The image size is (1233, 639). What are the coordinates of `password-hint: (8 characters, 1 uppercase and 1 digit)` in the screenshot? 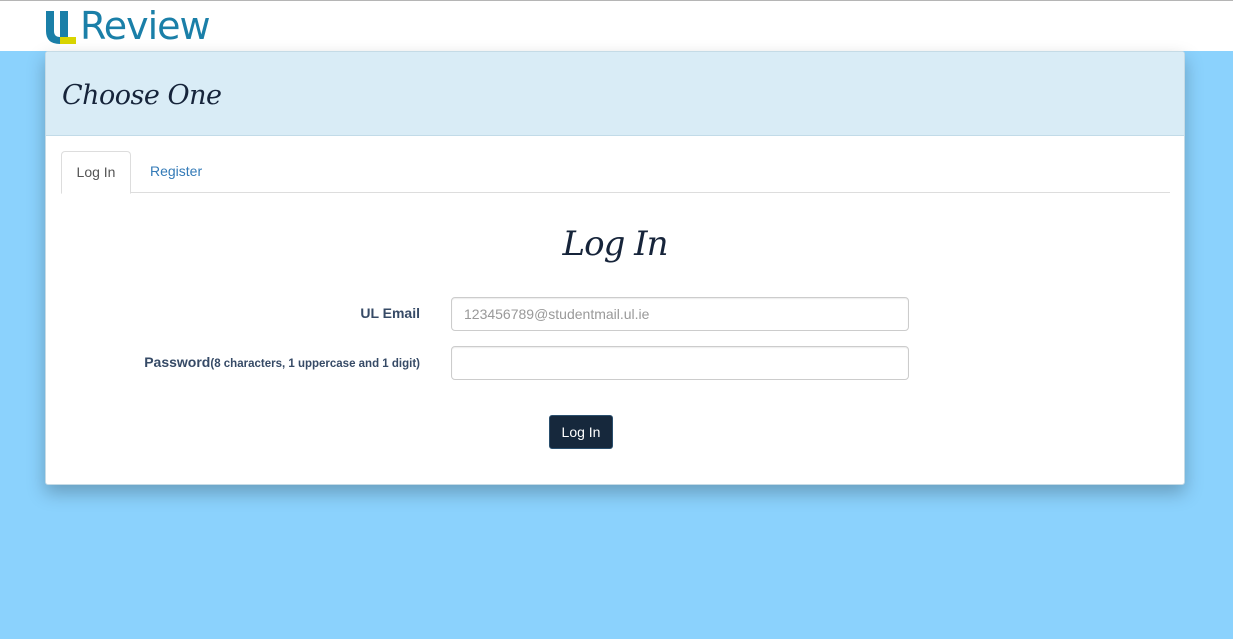 It's located at (315, 364).